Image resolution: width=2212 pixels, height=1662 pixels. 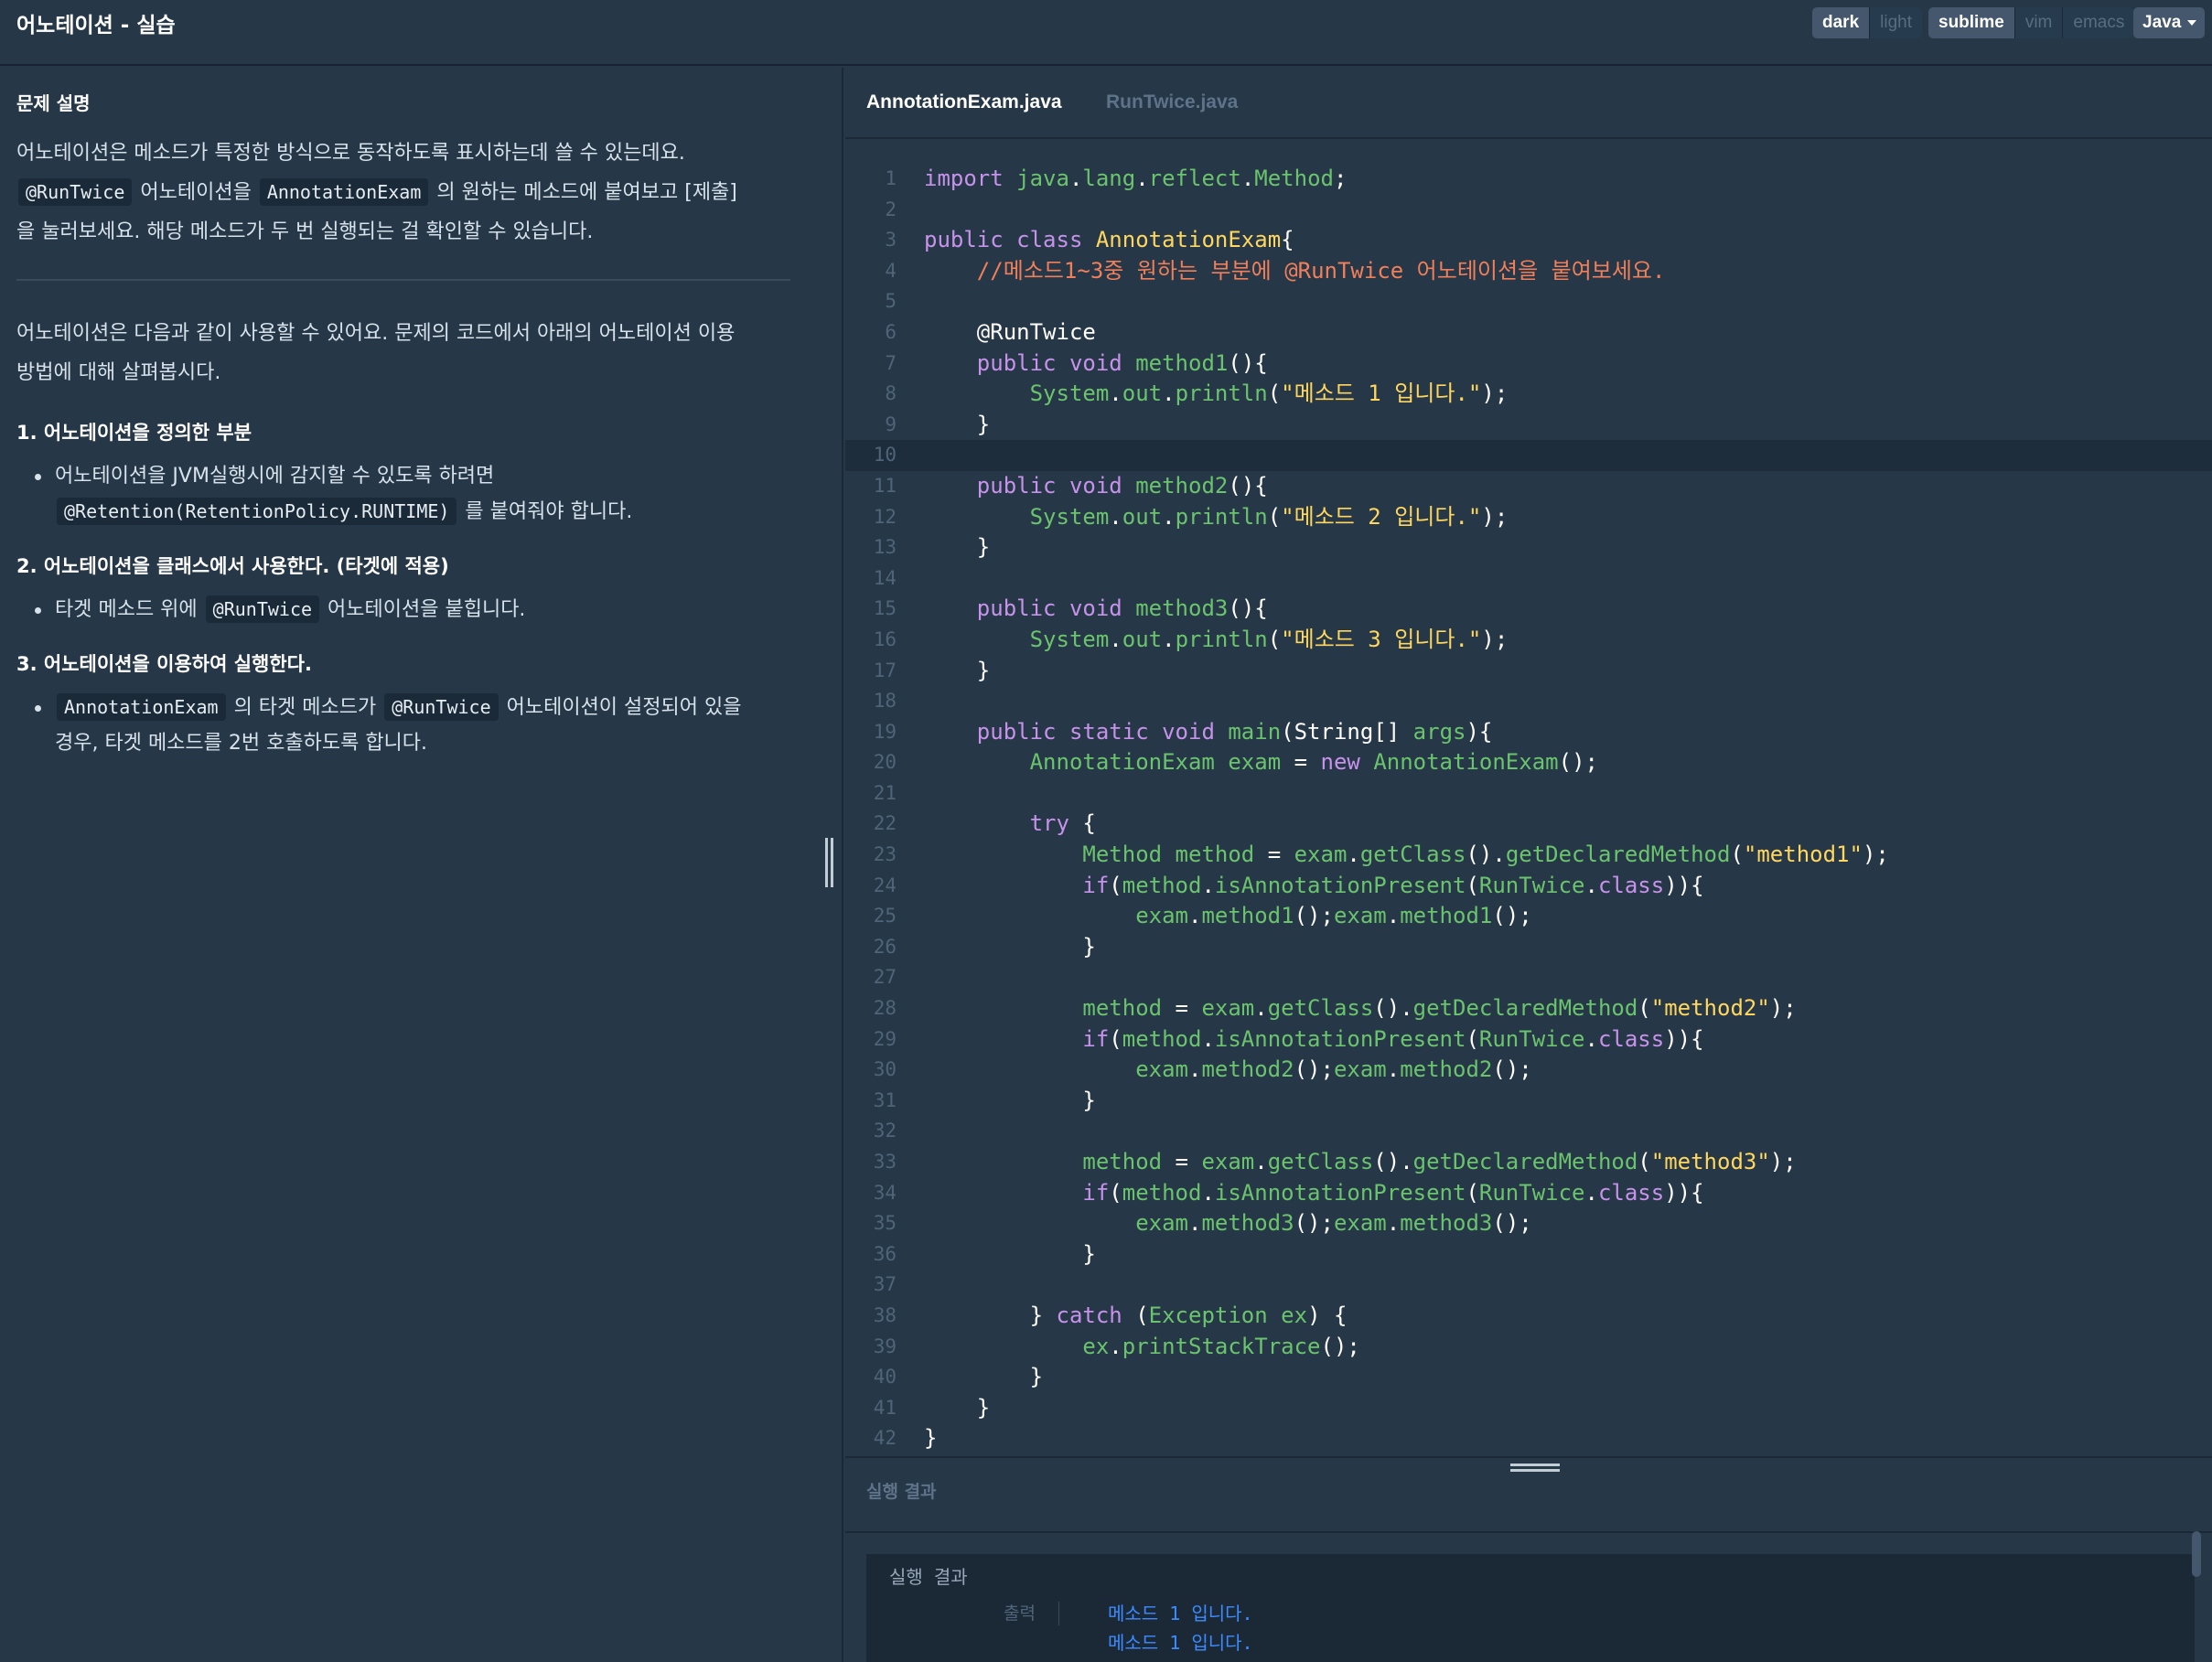 What do you see at coordinates (1036, 1377) in the screenshot?
I see `code-text: }` at bounding box center [1036, 1377].